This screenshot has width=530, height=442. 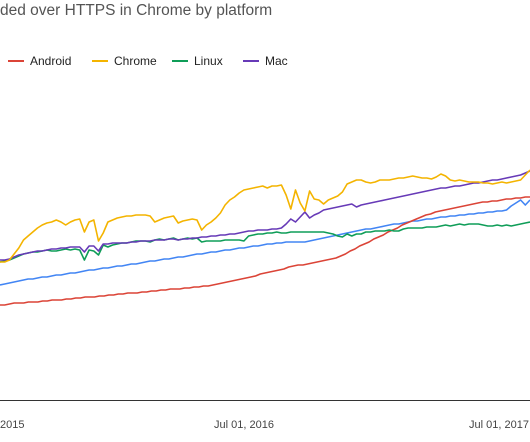 What do you see at coordinates (499, 425) in the screenshot?
I see `x-tick-label: Jul 01, 2017` at bounding box center [499, 425].